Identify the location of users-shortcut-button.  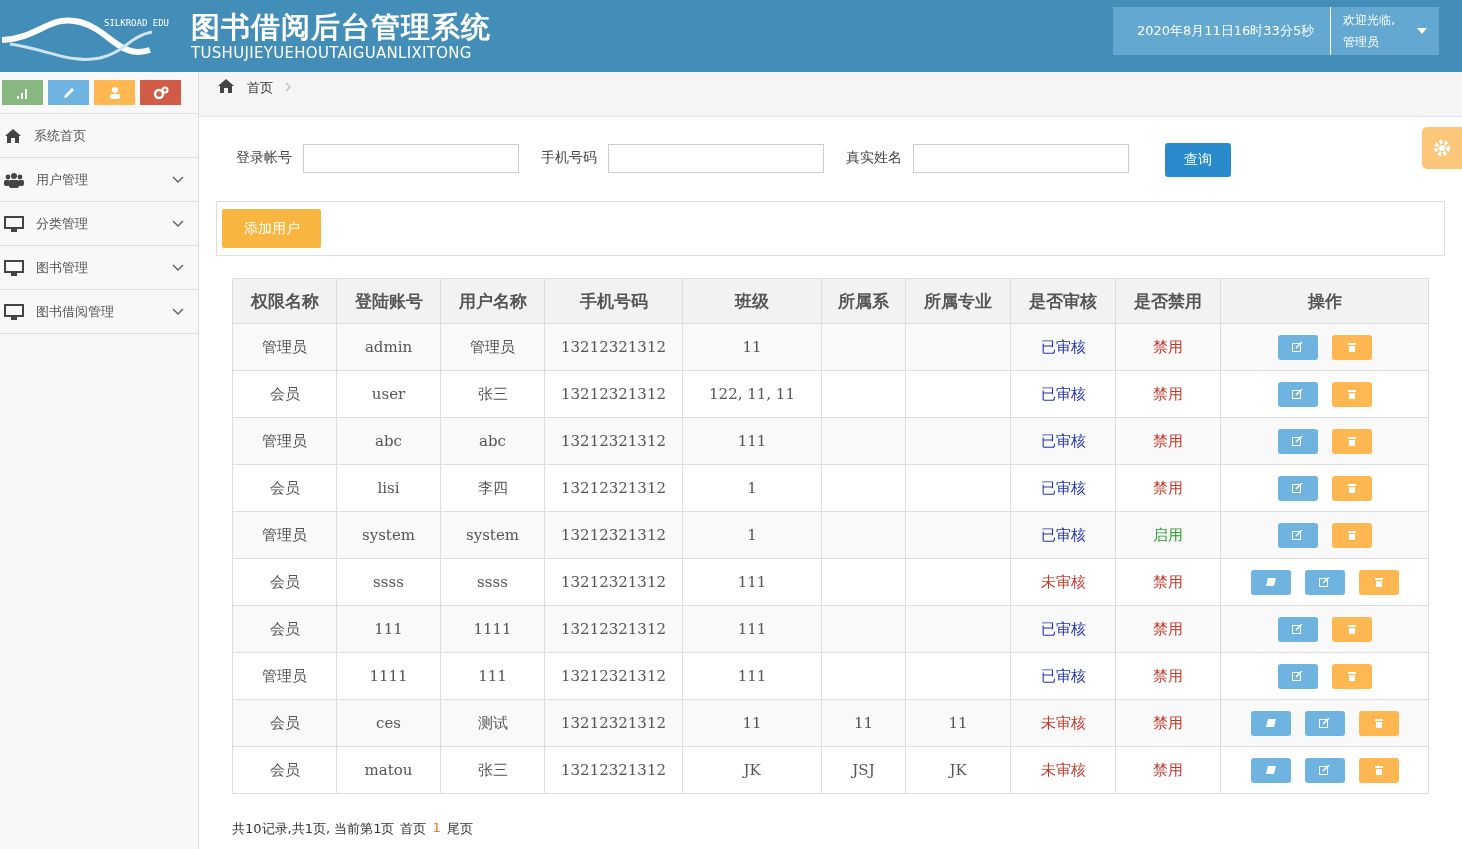
(114, 92).